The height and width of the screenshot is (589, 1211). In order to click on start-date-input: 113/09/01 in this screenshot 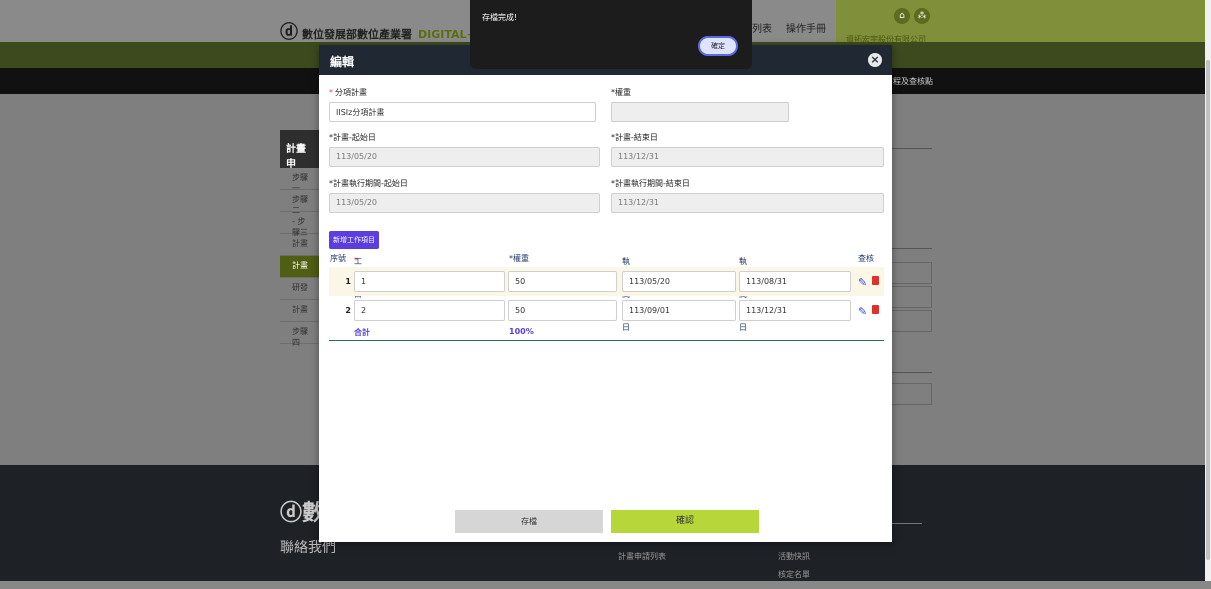, I will do `click(679, 310)`.